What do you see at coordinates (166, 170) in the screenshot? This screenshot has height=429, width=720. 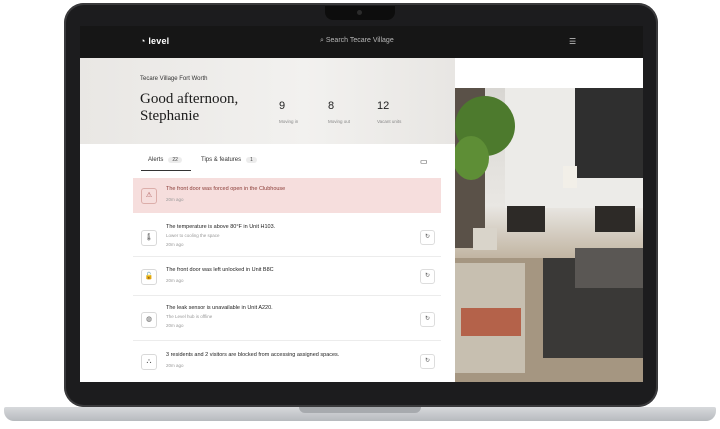 I see `active-tab-indicator` at bounding box center [166, 170].